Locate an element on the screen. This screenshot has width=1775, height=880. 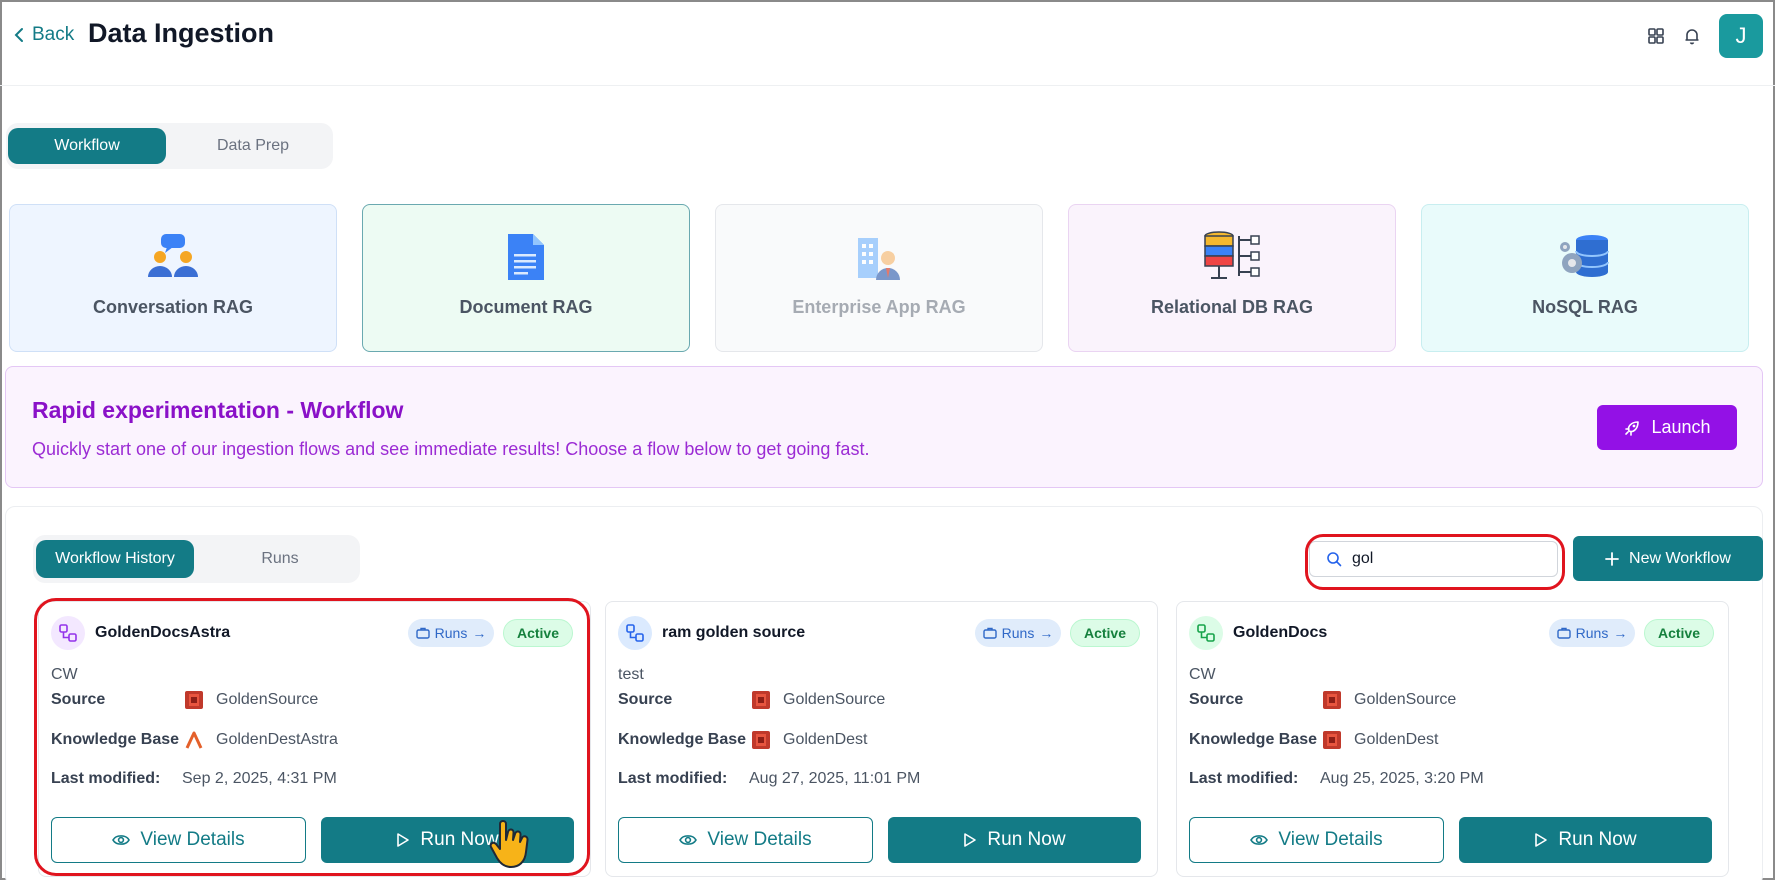
plus-icon is located at coordinates (1612, 558).